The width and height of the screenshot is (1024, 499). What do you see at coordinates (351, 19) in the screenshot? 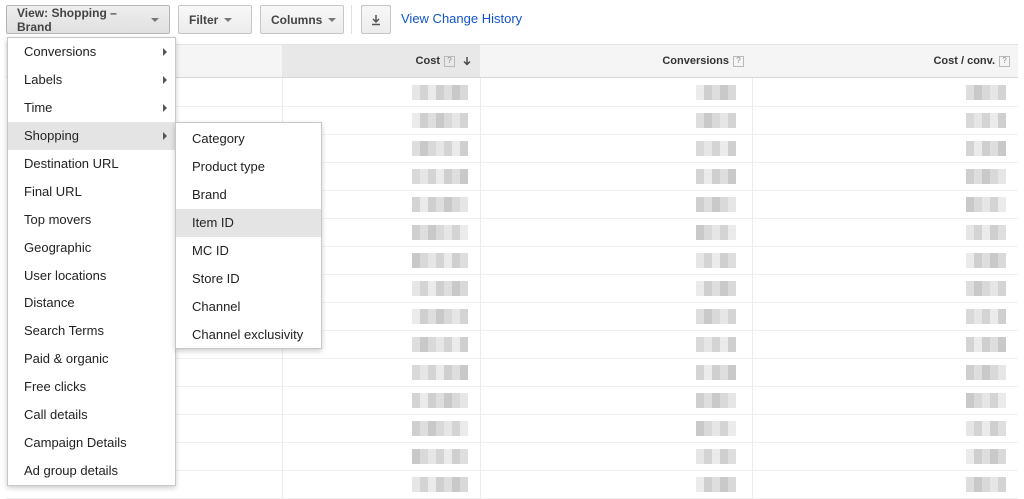
I see `toolbar-divider` at bounding box center [351, 19].